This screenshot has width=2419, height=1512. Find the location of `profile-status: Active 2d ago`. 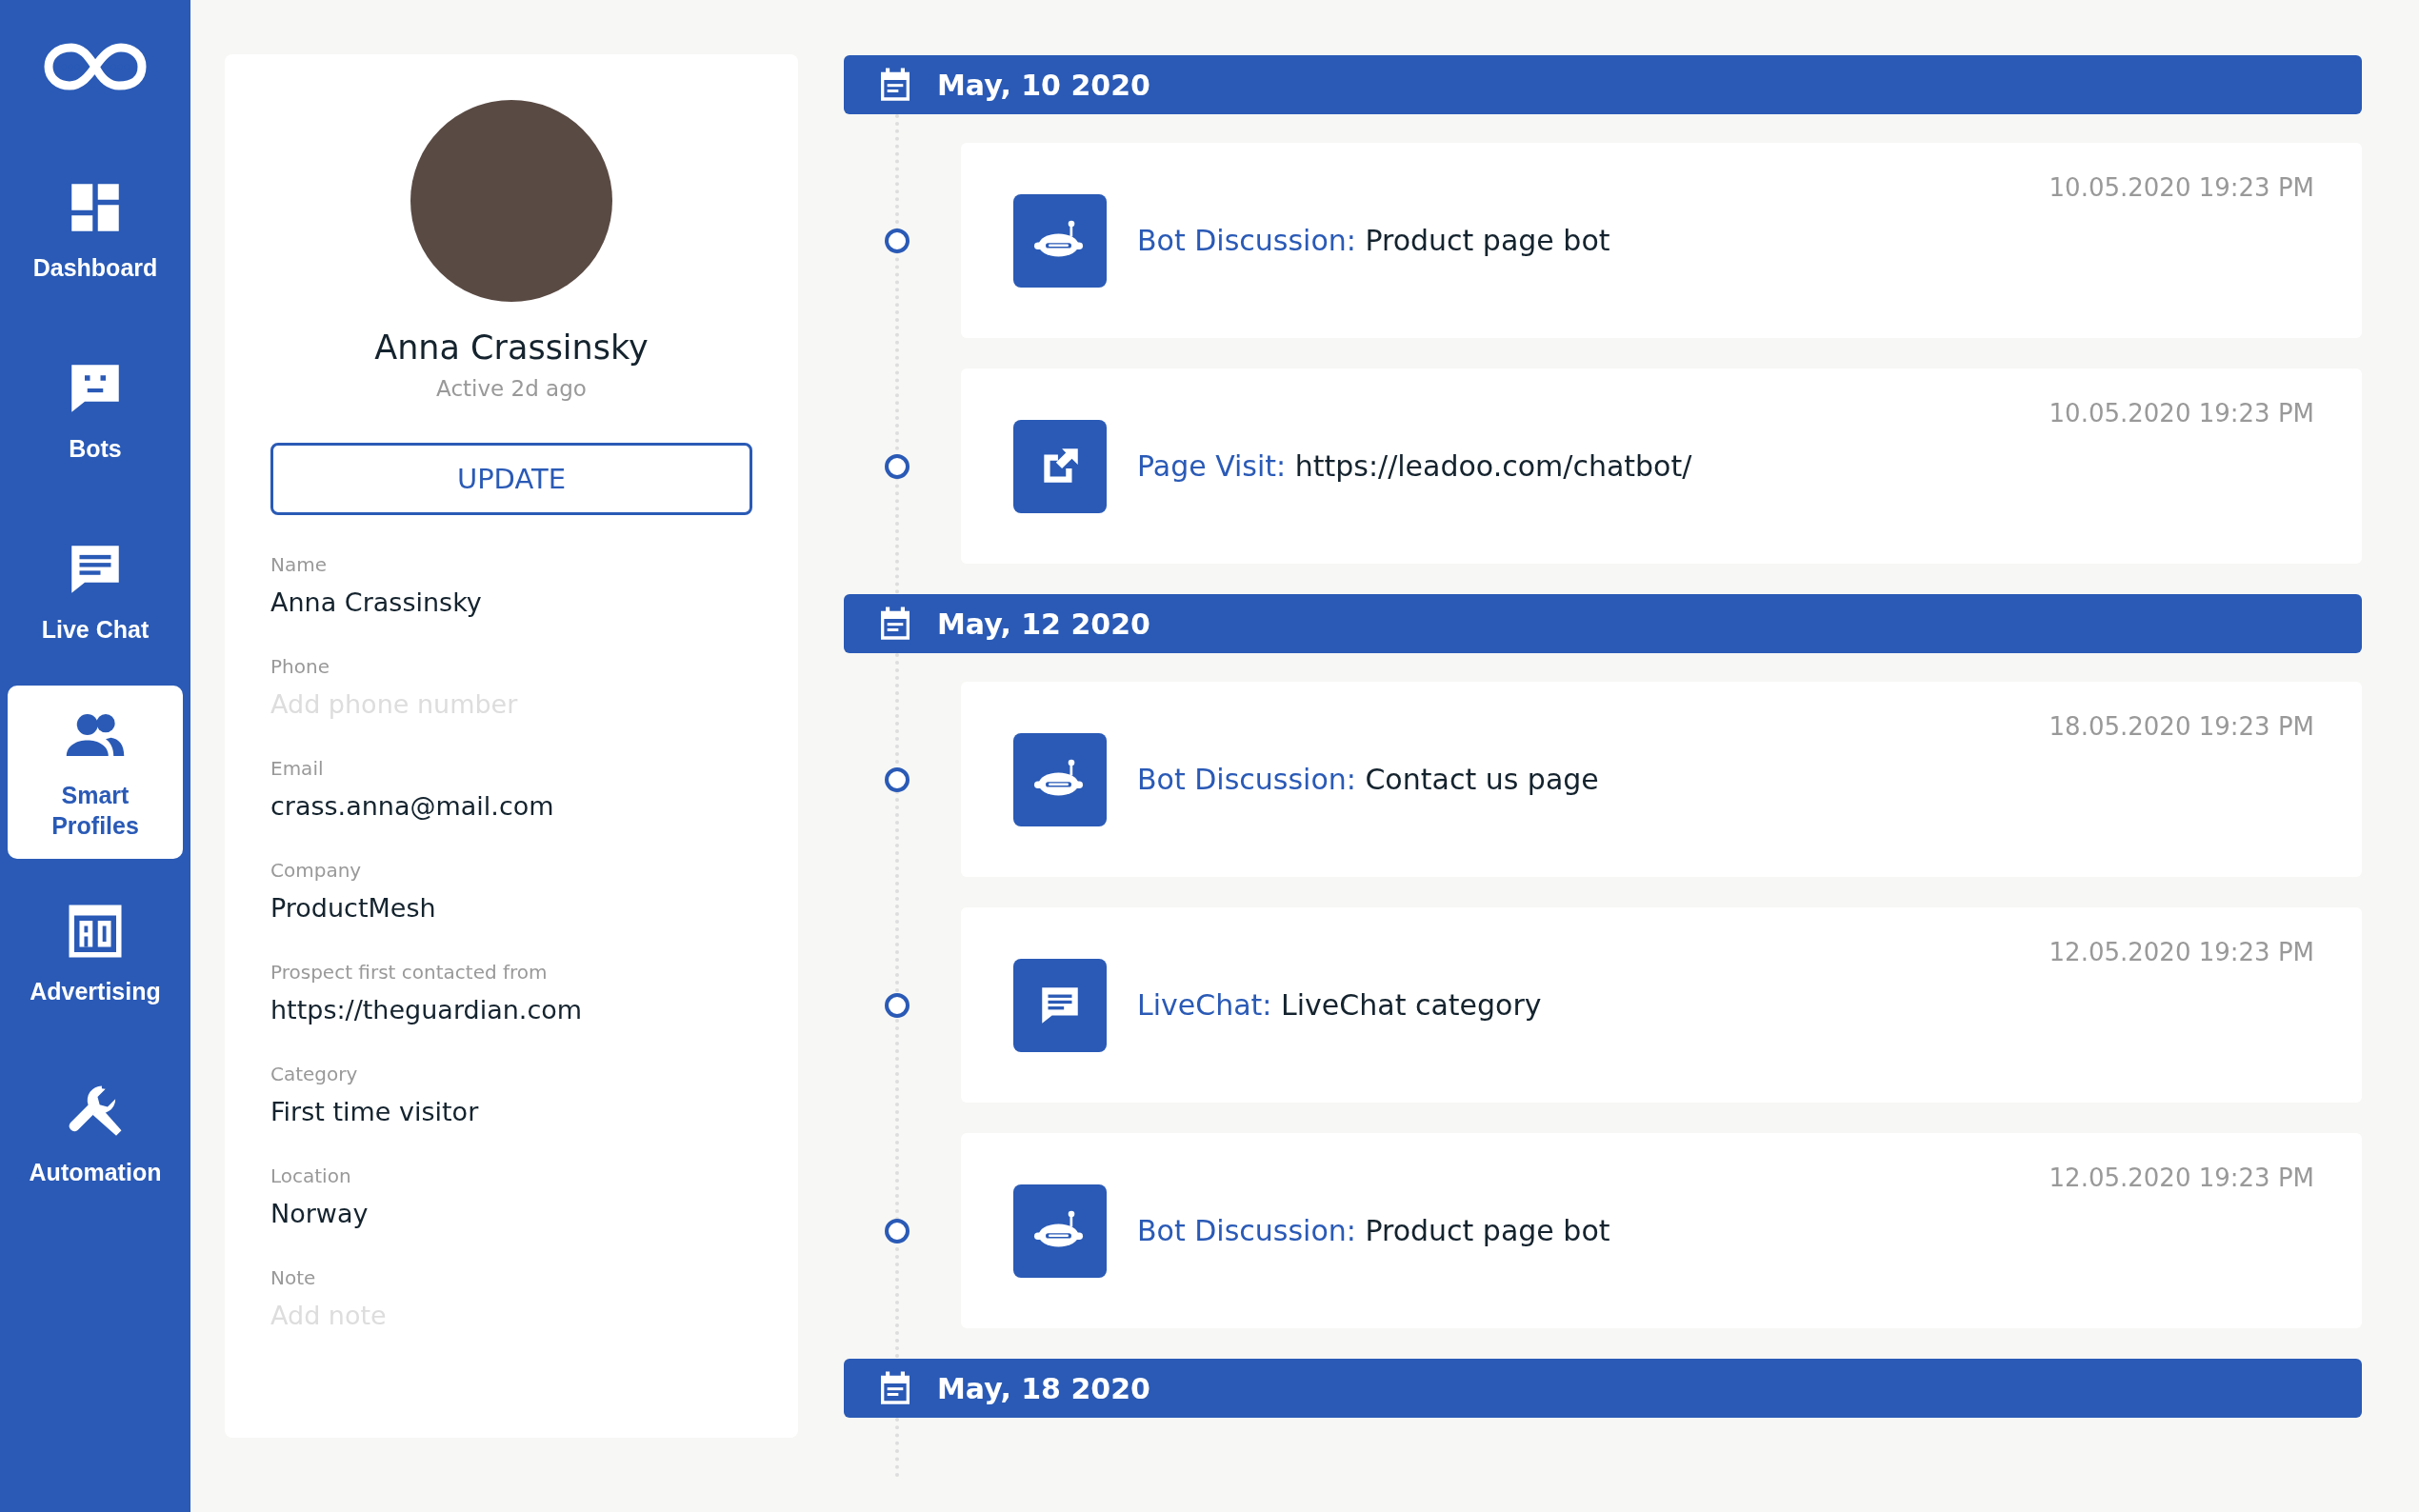

profile-status: Active 2d ago is located at coordinates (512, 388).